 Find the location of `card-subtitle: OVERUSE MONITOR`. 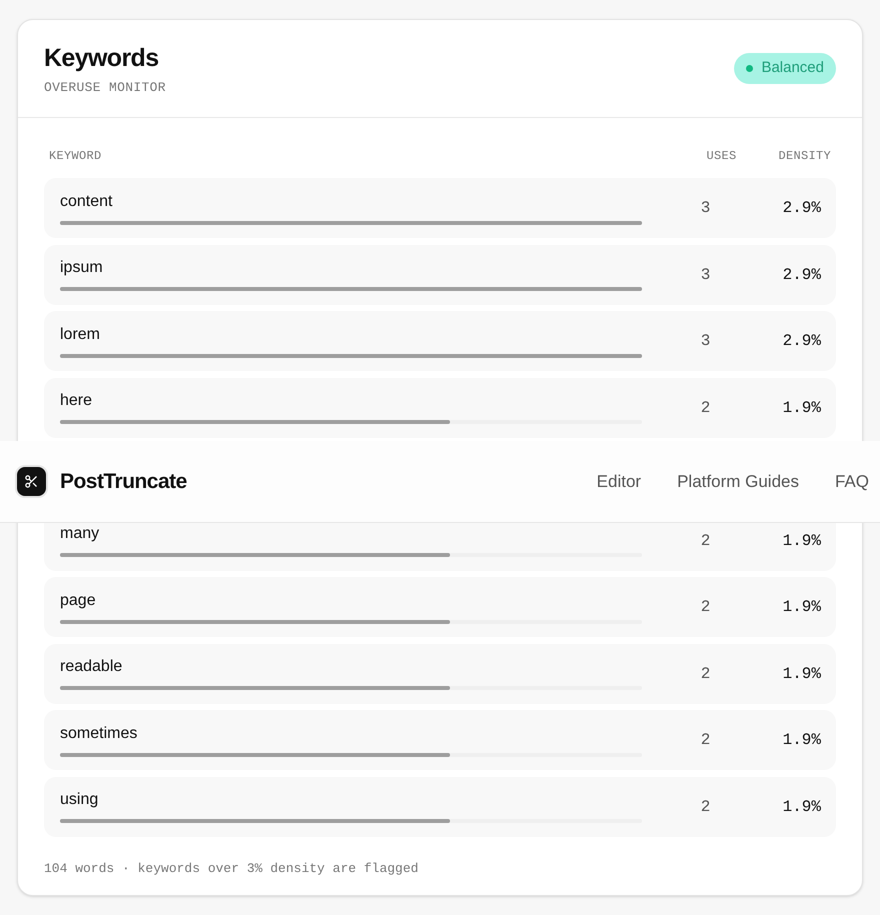

card-subtitle: OVERUSE MONITOR is located at coordinates (105, 88).